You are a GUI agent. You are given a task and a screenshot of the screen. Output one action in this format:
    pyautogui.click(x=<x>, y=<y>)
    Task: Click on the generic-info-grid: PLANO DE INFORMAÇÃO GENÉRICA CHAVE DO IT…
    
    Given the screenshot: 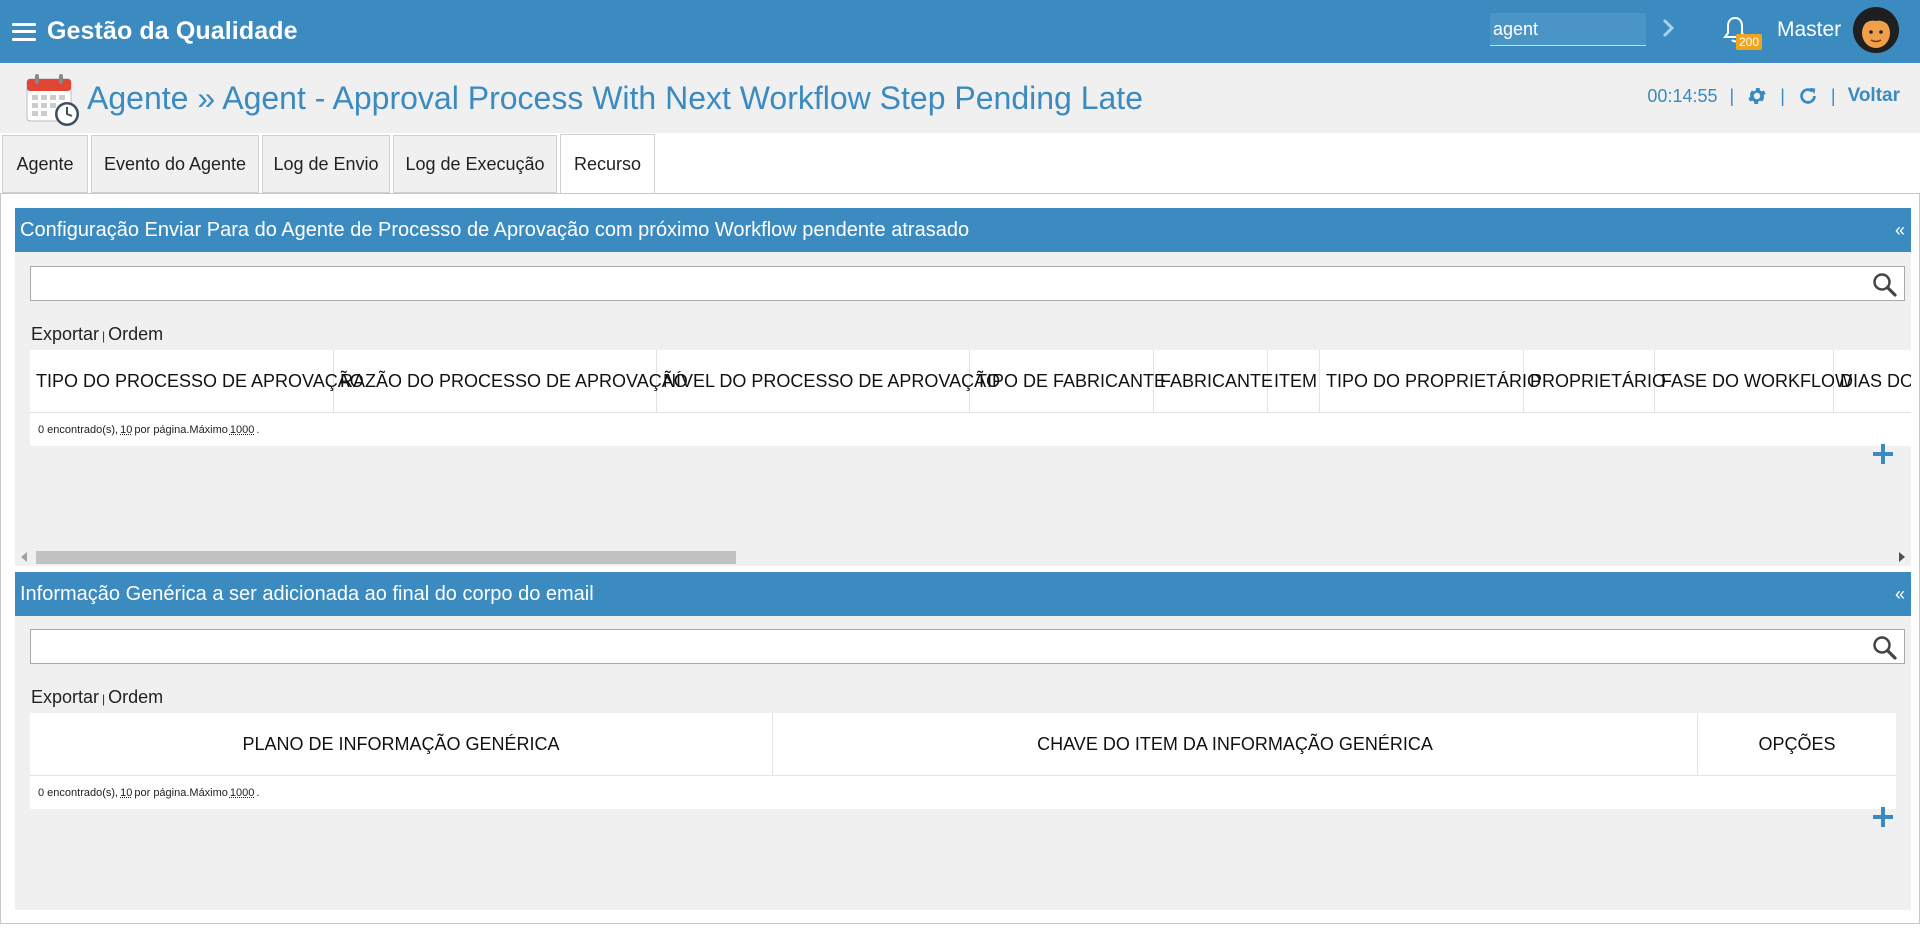 What is the action you would take?
    pyautogui.click(x=963, y=761)
    